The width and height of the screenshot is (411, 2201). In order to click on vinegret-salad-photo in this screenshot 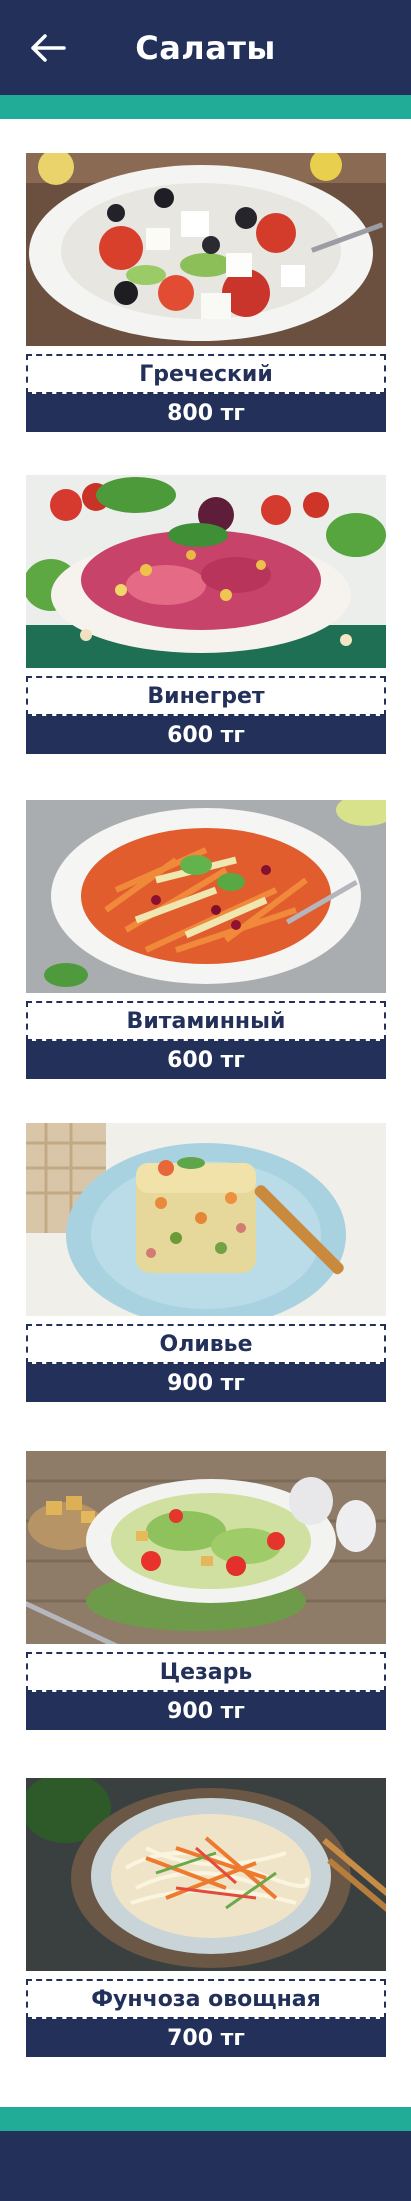, I will do `click(206, 571)`.